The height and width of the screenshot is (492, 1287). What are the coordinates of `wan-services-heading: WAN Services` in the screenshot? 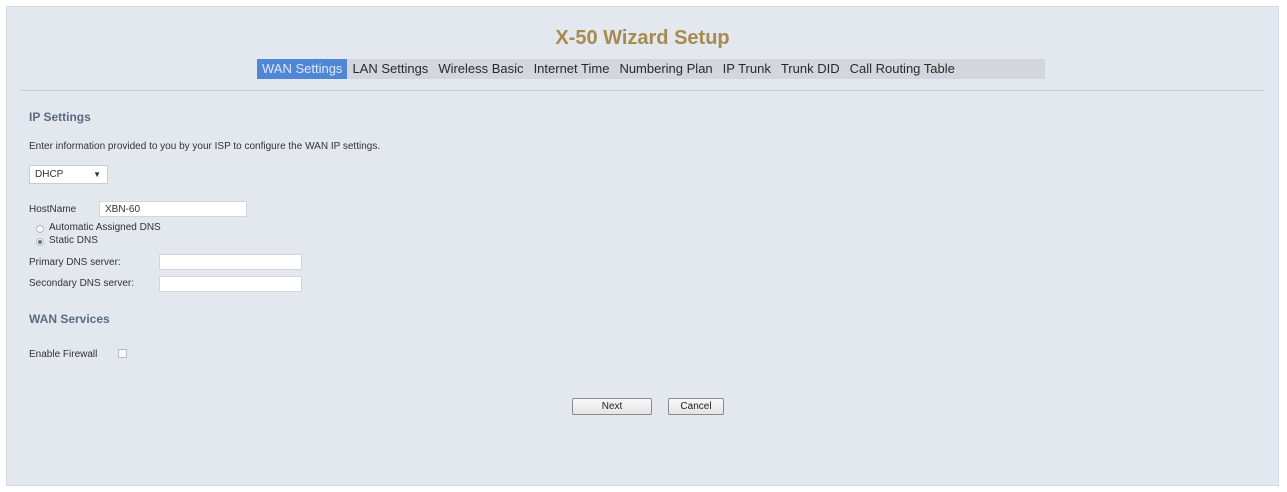 It's located at (69, 319).